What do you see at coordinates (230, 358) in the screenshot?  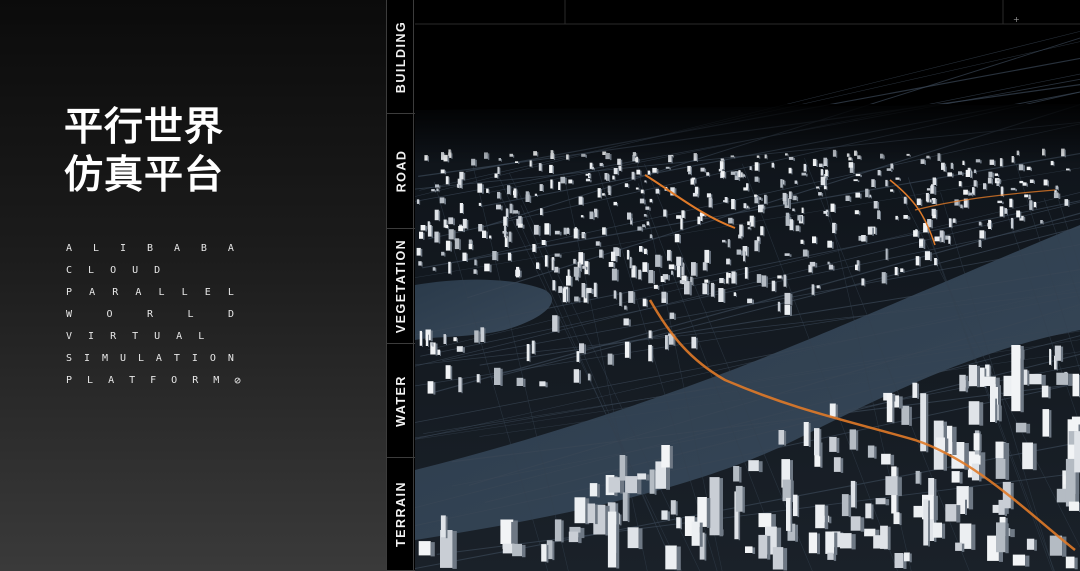 I see `subtitle-letter: N` at bounding box center [230, 358].